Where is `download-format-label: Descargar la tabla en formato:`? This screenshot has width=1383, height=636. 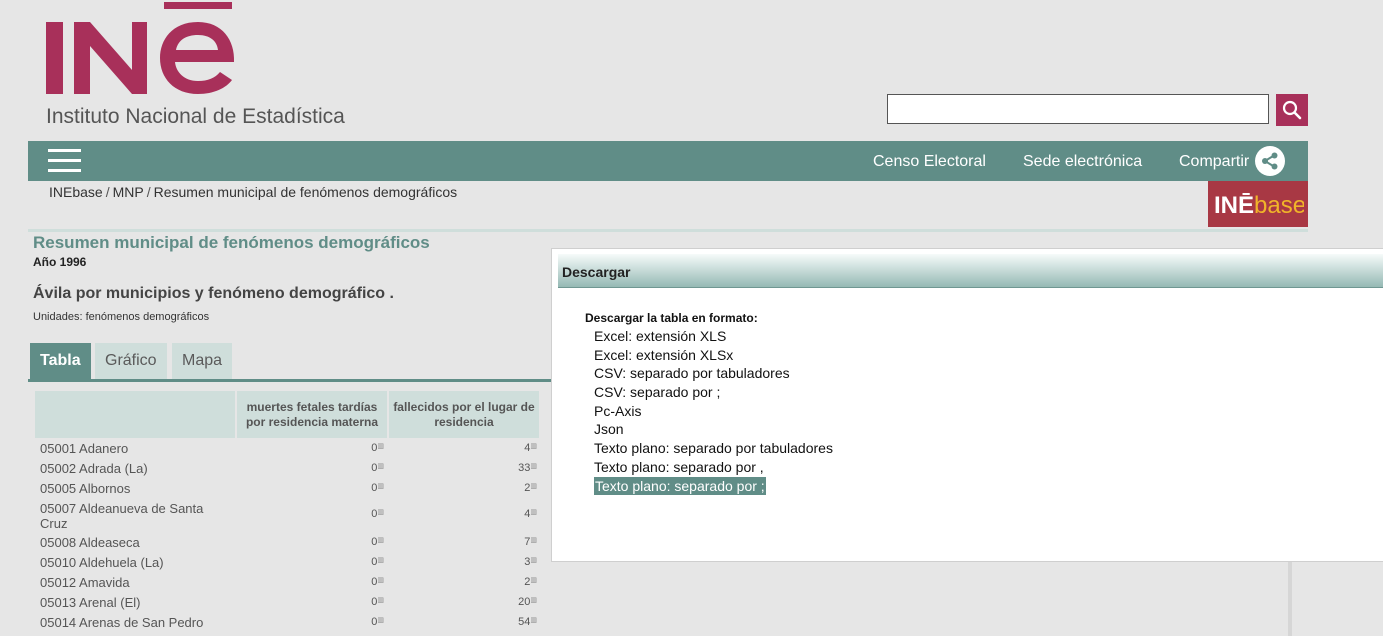
download-format-label: Descargar la tabla en formato: is located at coordinates (671, 318).